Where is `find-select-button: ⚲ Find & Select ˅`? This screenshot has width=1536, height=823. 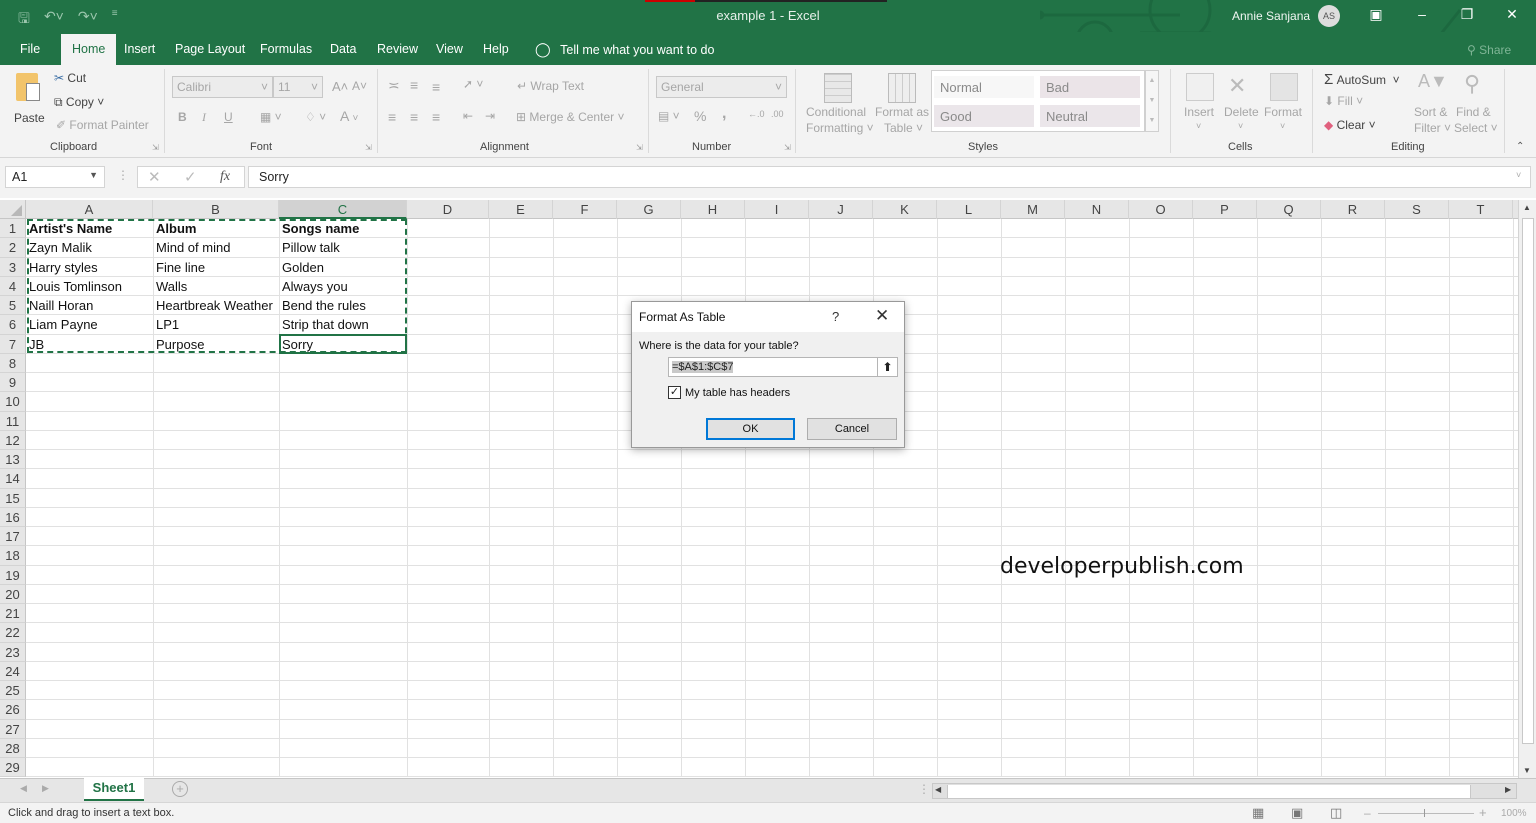 find-select-button: ⚲ Find & Select ˅ is located at coordinates (1476, 104).